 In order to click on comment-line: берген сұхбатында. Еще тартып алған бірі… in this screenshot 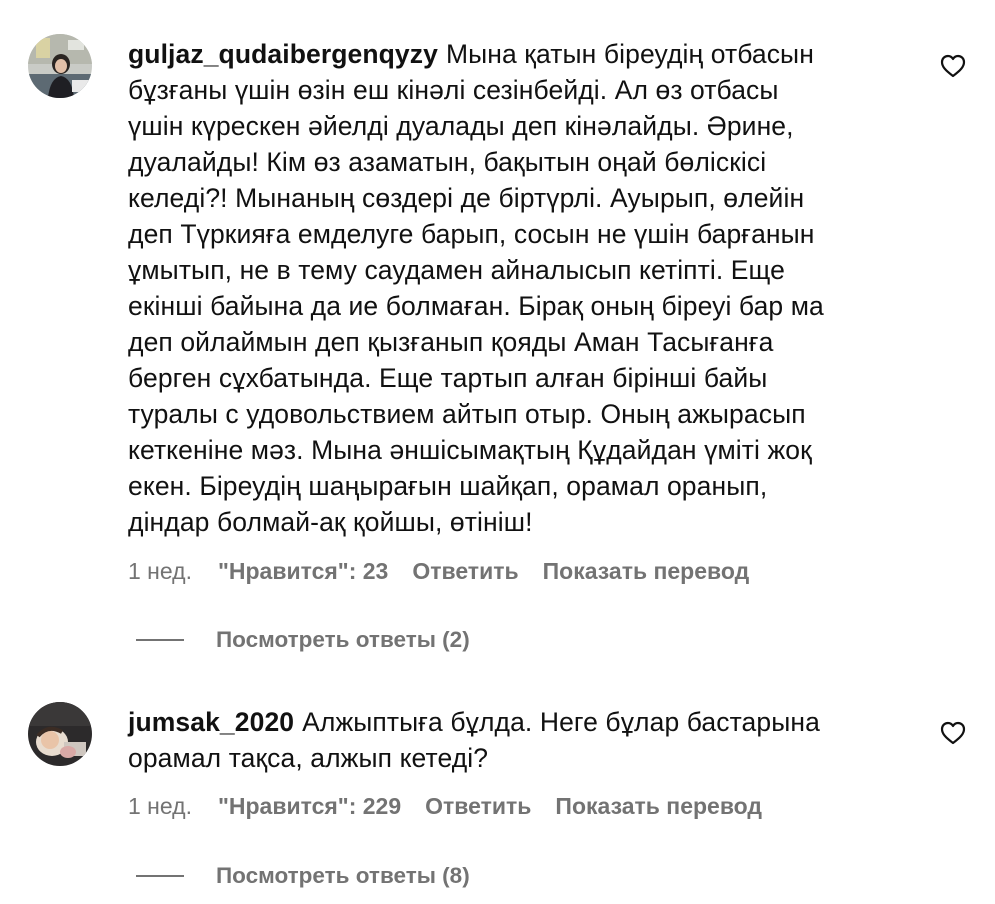, I will do `click(448, 378)`.